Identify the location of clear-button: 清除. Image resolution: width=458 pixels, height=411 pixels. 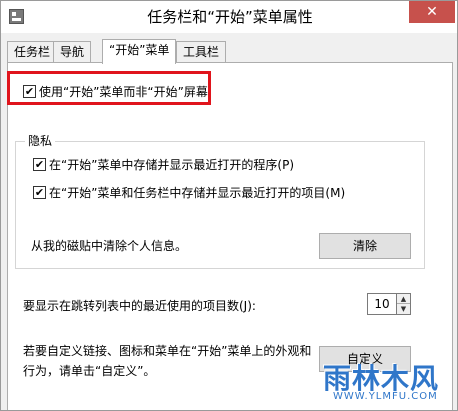
(365, 246).